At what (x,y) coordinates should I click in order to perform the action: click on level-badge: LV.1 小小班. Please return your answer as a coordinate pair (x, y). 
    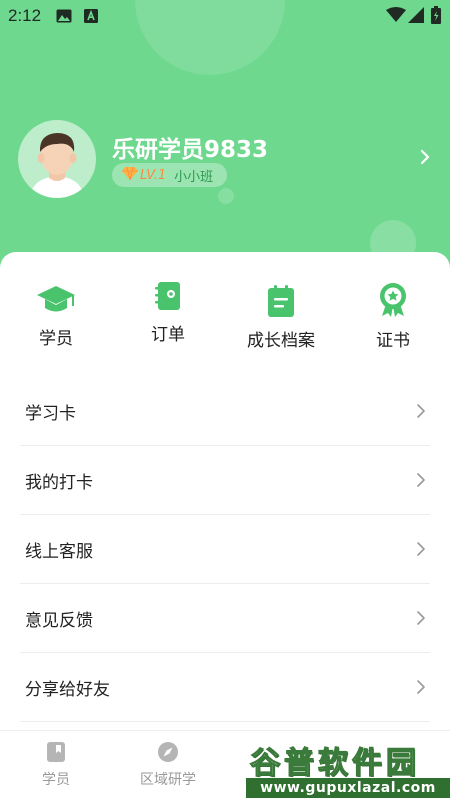
    Looking at the image, I should click on (170, 175).